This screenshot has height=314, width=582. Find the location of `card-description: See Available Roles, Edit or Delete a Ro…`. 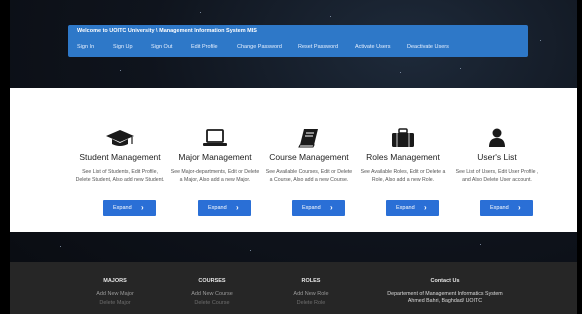

card-description: See Available Roles, Edit or Delete a Ro… is located at coordinates (403, 176).